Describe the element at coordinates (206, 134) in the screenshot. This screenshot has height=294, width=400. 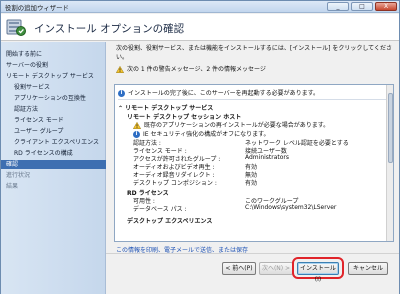
I see `ie-esc-note-text: IE セキュリティ強化の構成がオフになります。` at that location.